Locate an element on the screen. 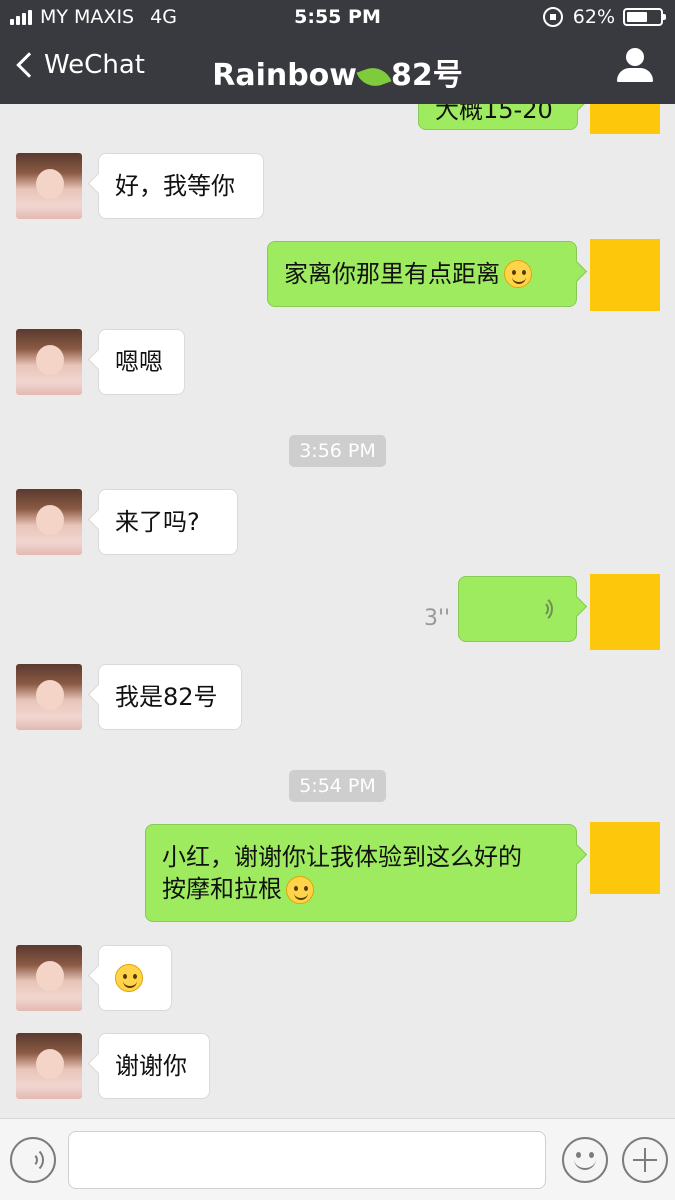 This screenshot has height=1200, width=675. voice-toggle-button is located at coordinates (33, 1160).